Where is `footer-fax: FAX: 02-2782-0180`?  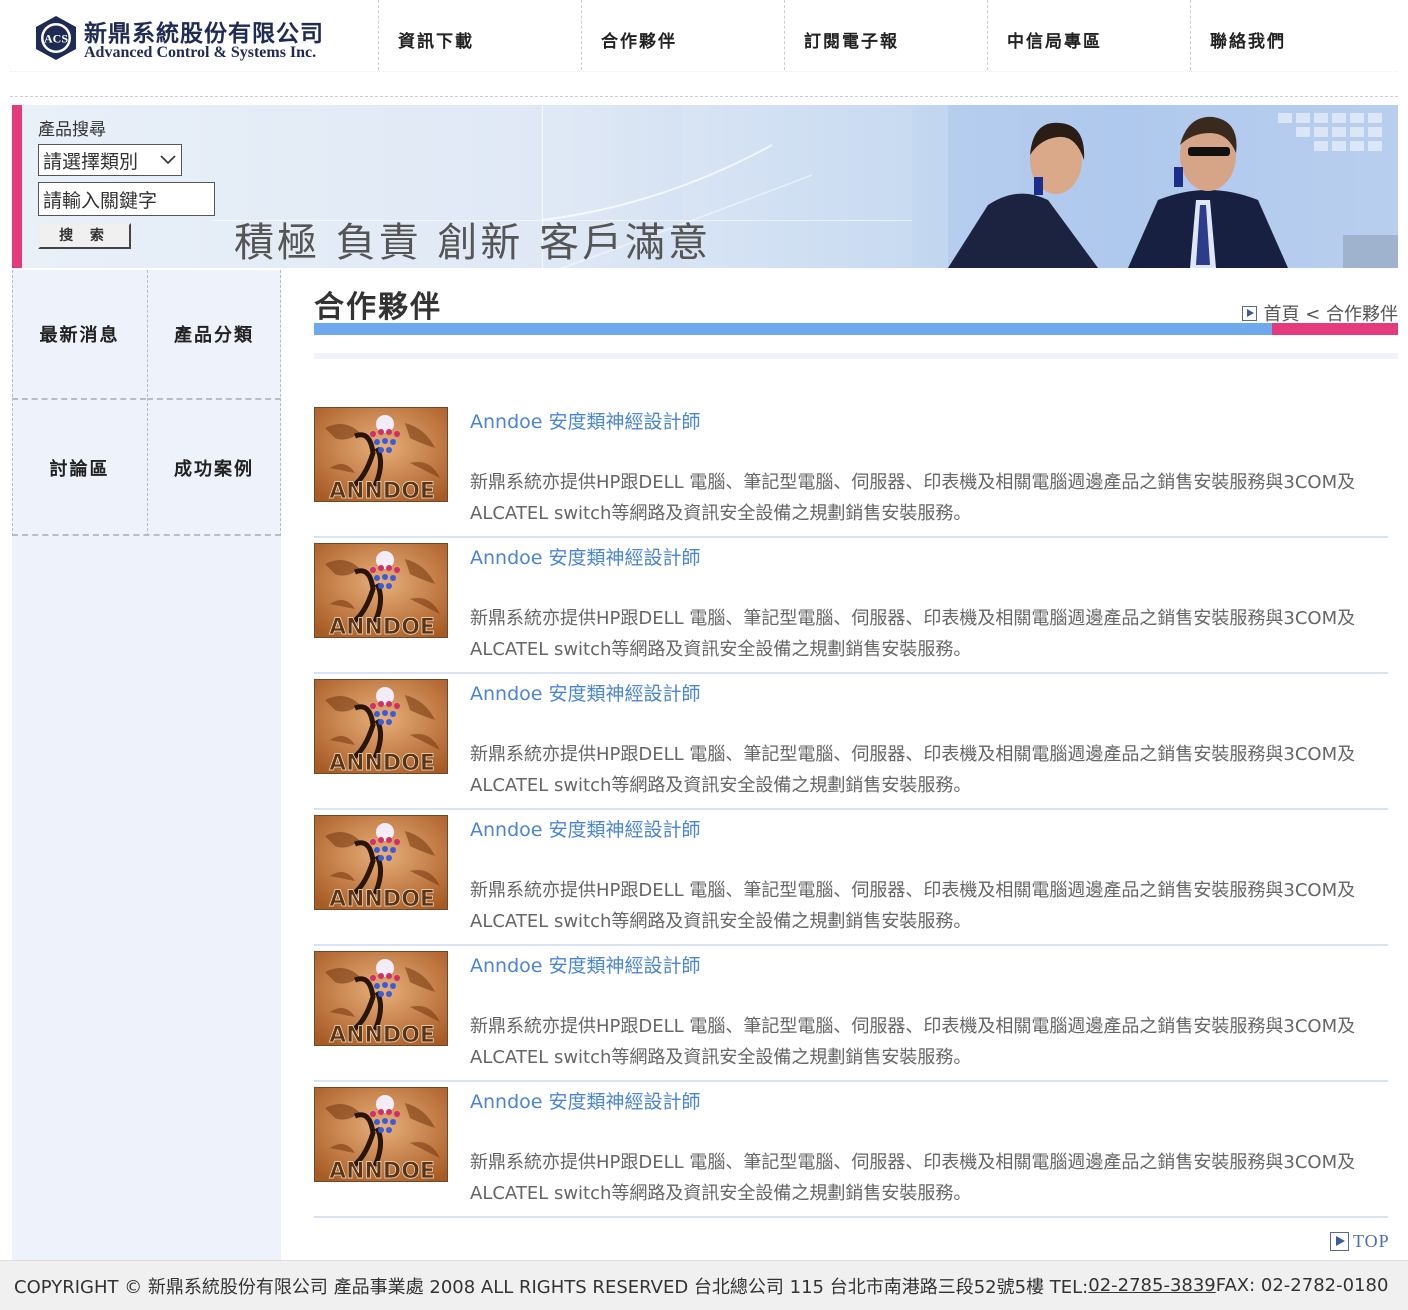
footer-fax: FAX: 02-2782-0180 is located at coordinates (1302, 1285).